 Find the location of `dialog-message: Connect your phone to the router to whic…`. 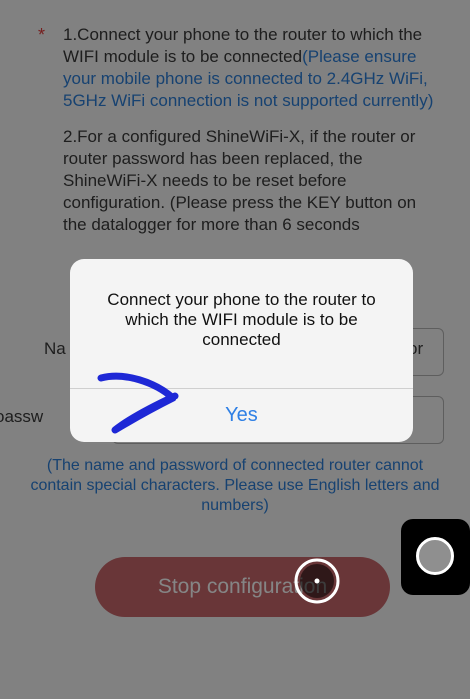

dialog-message: Connect your phone to the router to whic… is located at coordinates (241, 319).